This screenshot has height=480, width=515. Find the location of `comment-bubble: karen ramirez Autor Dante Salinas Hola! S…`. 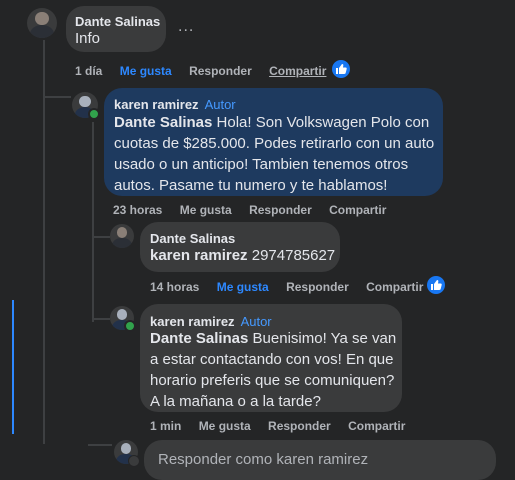

comment-bubble: karen ramirez Autor Dante Salinas Hola! S… is located at coordinates (273, 142).